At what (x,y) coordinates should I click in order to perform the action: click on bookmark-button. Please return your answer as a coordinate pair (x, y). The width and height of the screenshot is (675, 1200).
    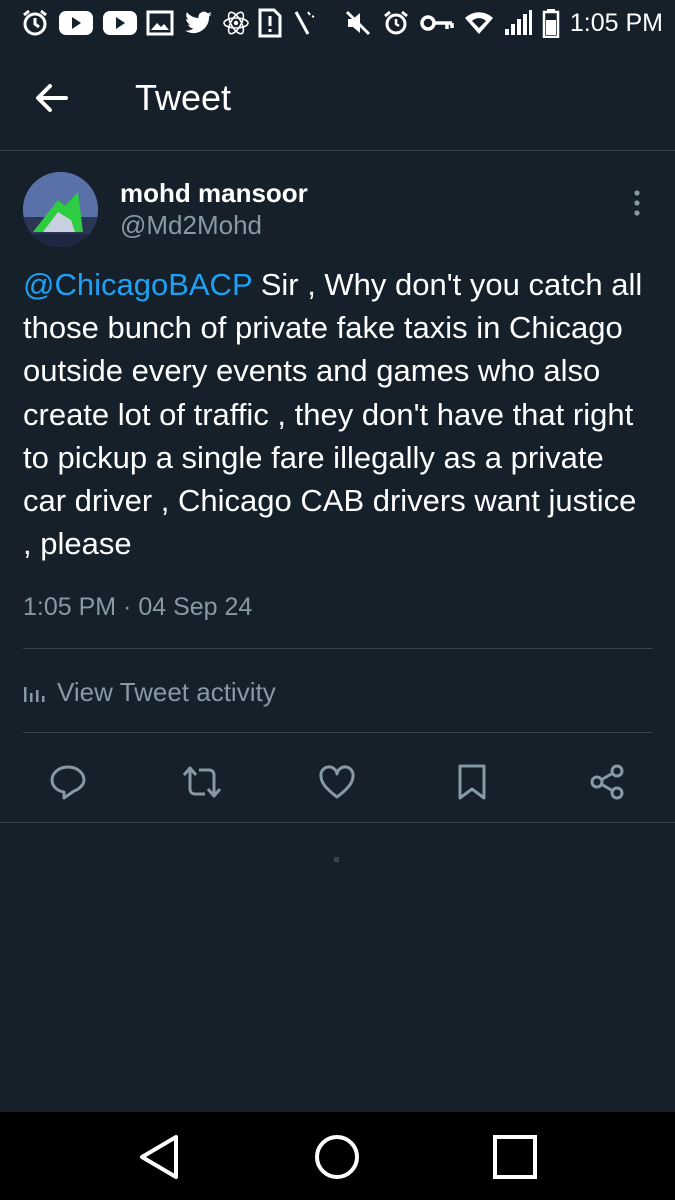
    Looking at the image, I should click on (472, 782).